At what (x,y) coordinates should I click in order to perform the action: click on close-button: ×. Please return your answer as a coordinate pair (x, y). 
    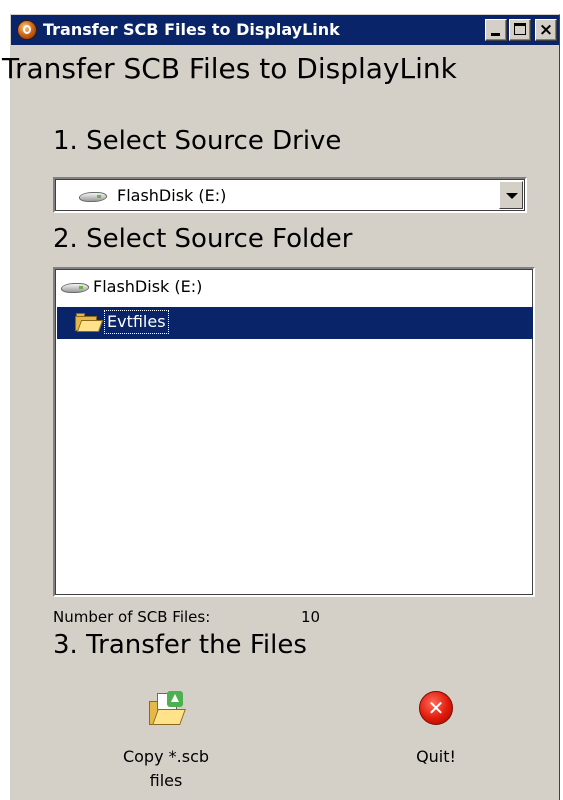
    Looking at the image, I should click on (546, 30).